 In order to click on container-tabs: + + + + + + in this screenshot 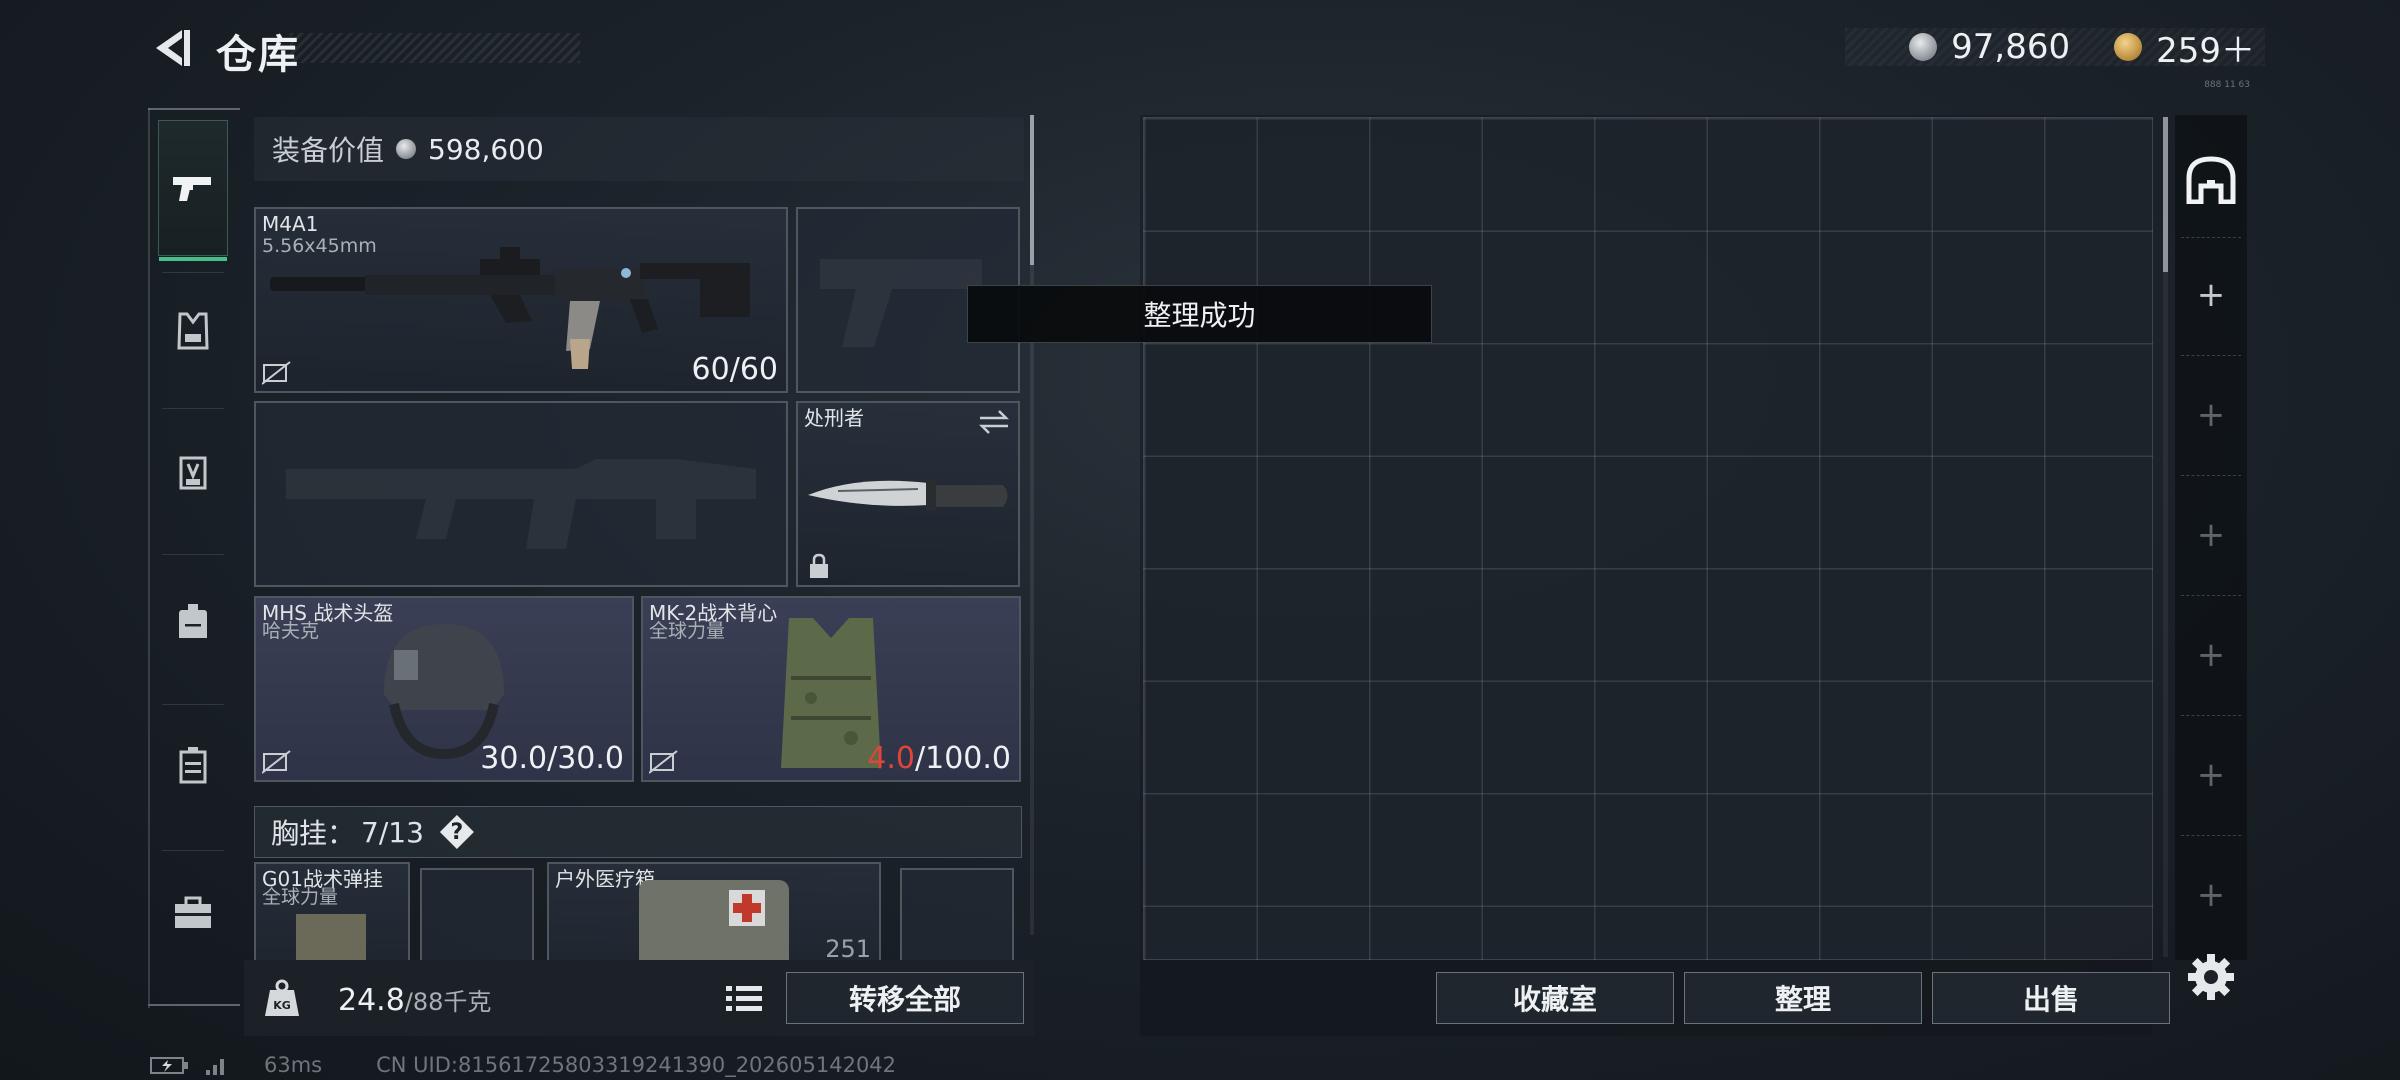, I will do `click(2211, 537)`.